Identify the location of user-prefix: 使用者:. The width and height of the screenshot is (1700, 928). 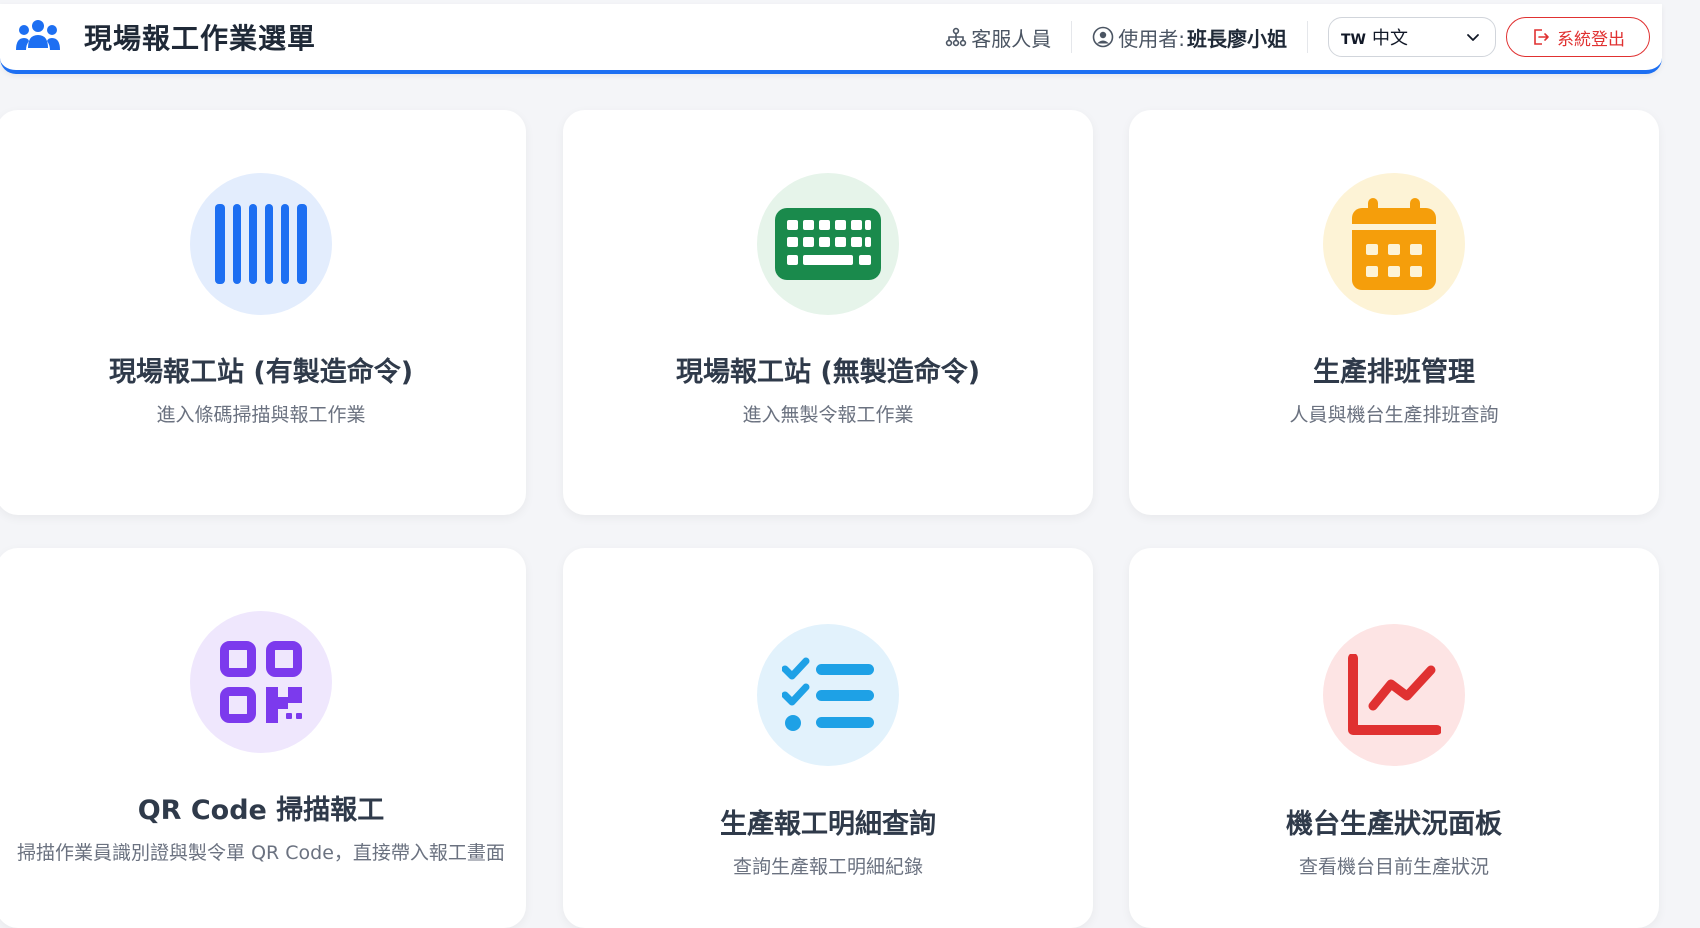
(1151, 38).